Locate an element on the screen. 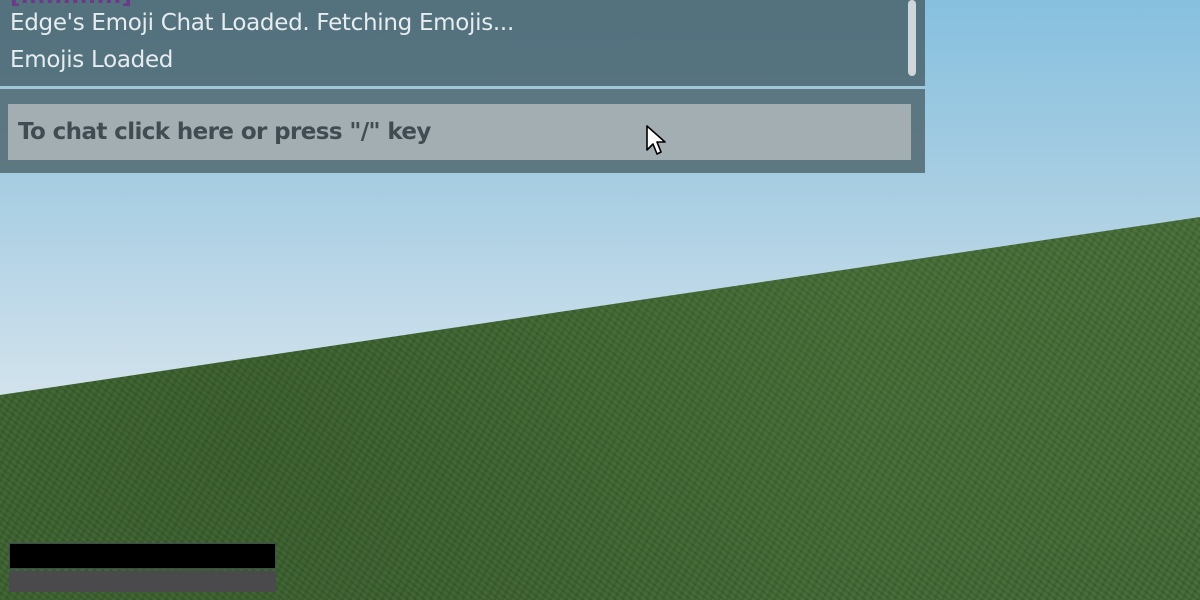 The width and height of the screenshot is (1200, 600). chat-message-partial: [............] is located at coordinates (71, 4).